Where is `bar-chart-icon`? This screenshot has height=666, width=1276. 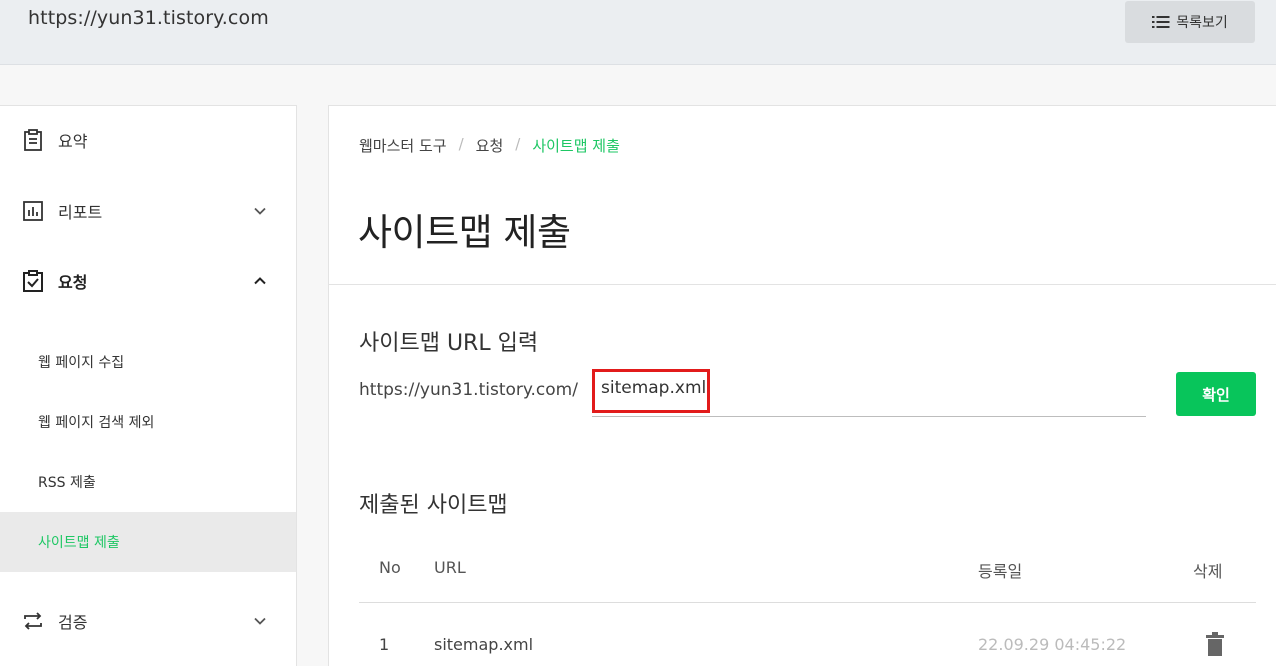 bar-chart-icon is located at coordinates (33, 211).